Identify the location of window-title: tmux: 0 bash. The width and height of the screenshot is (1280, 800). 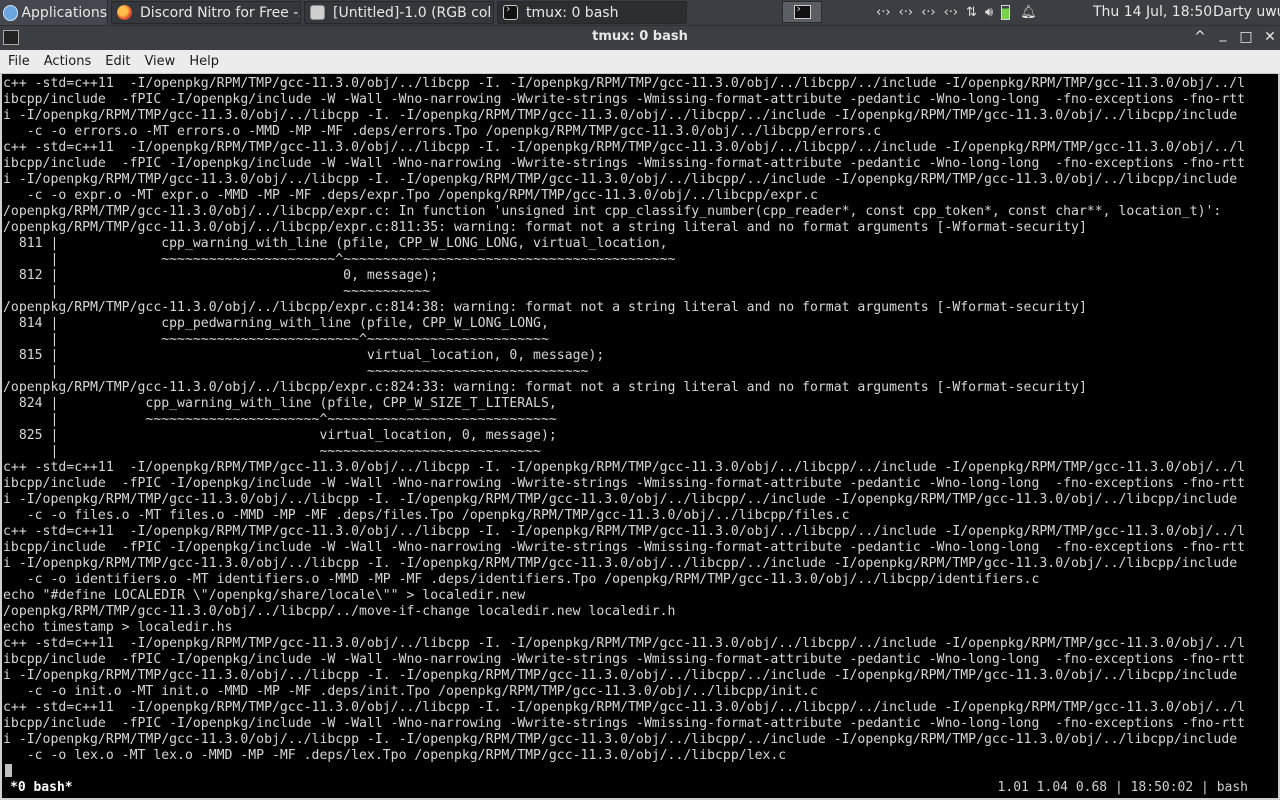
(640, 36).